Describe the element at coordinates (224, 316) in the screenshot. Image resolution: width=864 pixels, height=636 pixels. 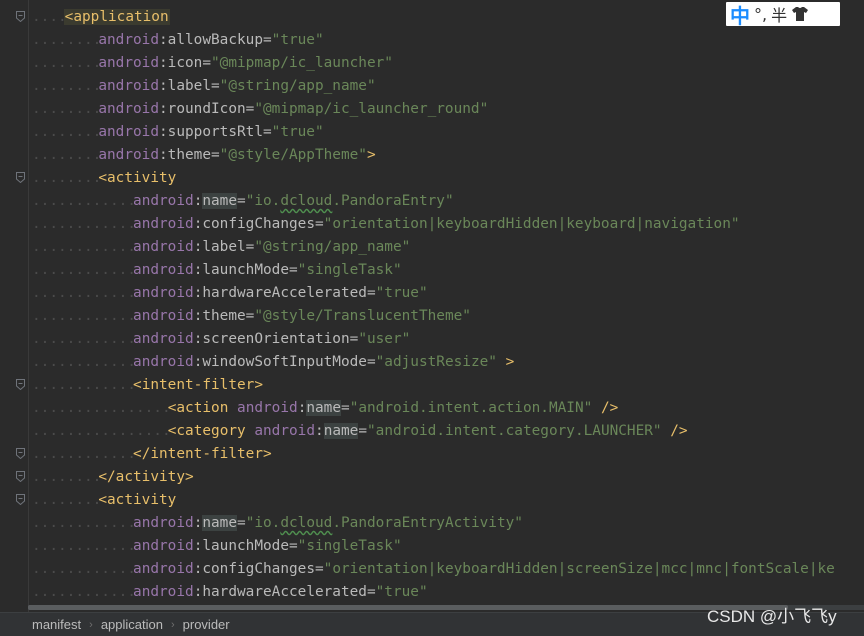
I see `code-token: :theme=` at that location.